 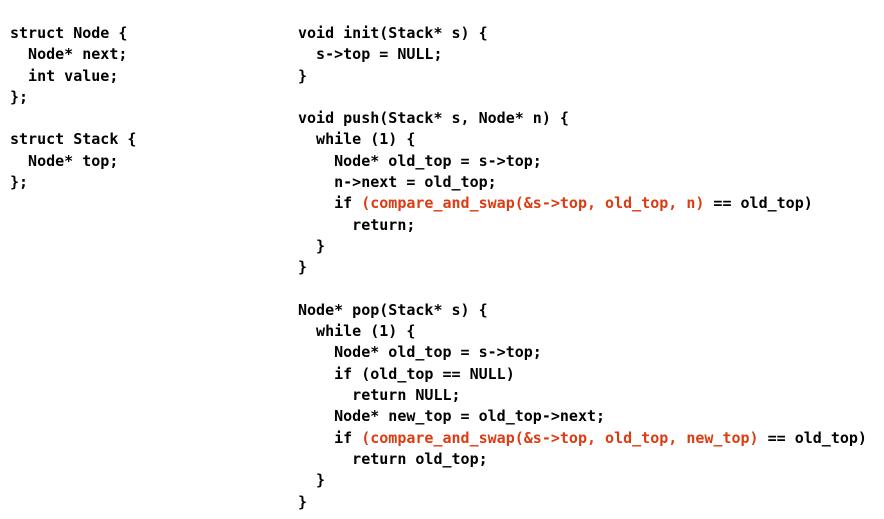 What do you see at coordinates (582, 54) in the screenshot?
I see `code-line: s->top = NULL;` at bounding box center [582, 54].